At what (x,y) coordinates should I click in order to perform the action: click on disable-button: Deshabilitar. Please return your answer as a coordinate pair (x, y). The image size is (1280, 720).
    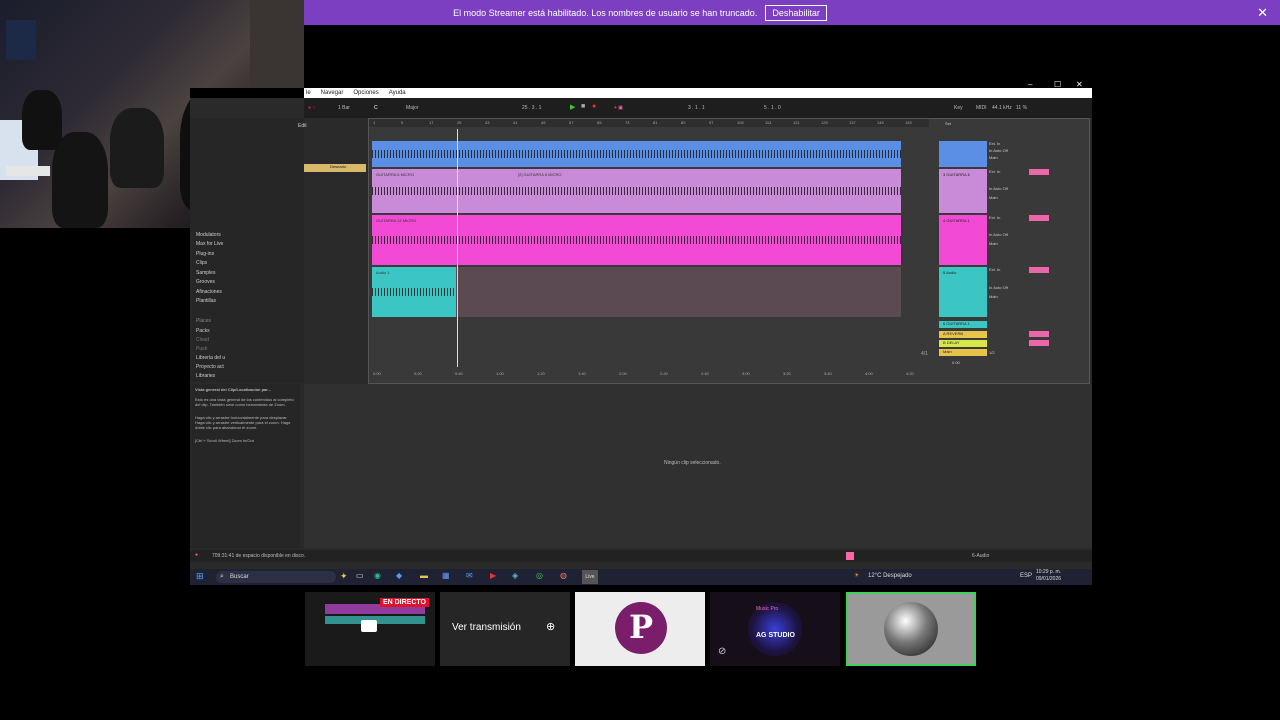
    Looking at the image, I should click on (796, 12).